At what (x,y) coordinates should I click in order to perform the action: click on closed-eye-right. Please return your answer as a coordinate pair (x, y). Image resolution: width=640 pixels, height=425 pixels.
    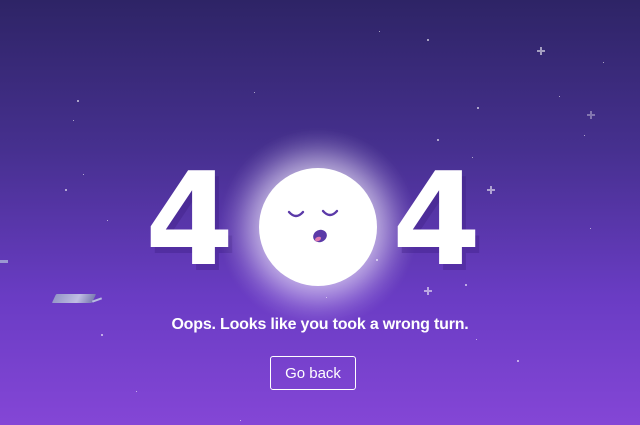
    Looking at the image, I should click on (330, 213).